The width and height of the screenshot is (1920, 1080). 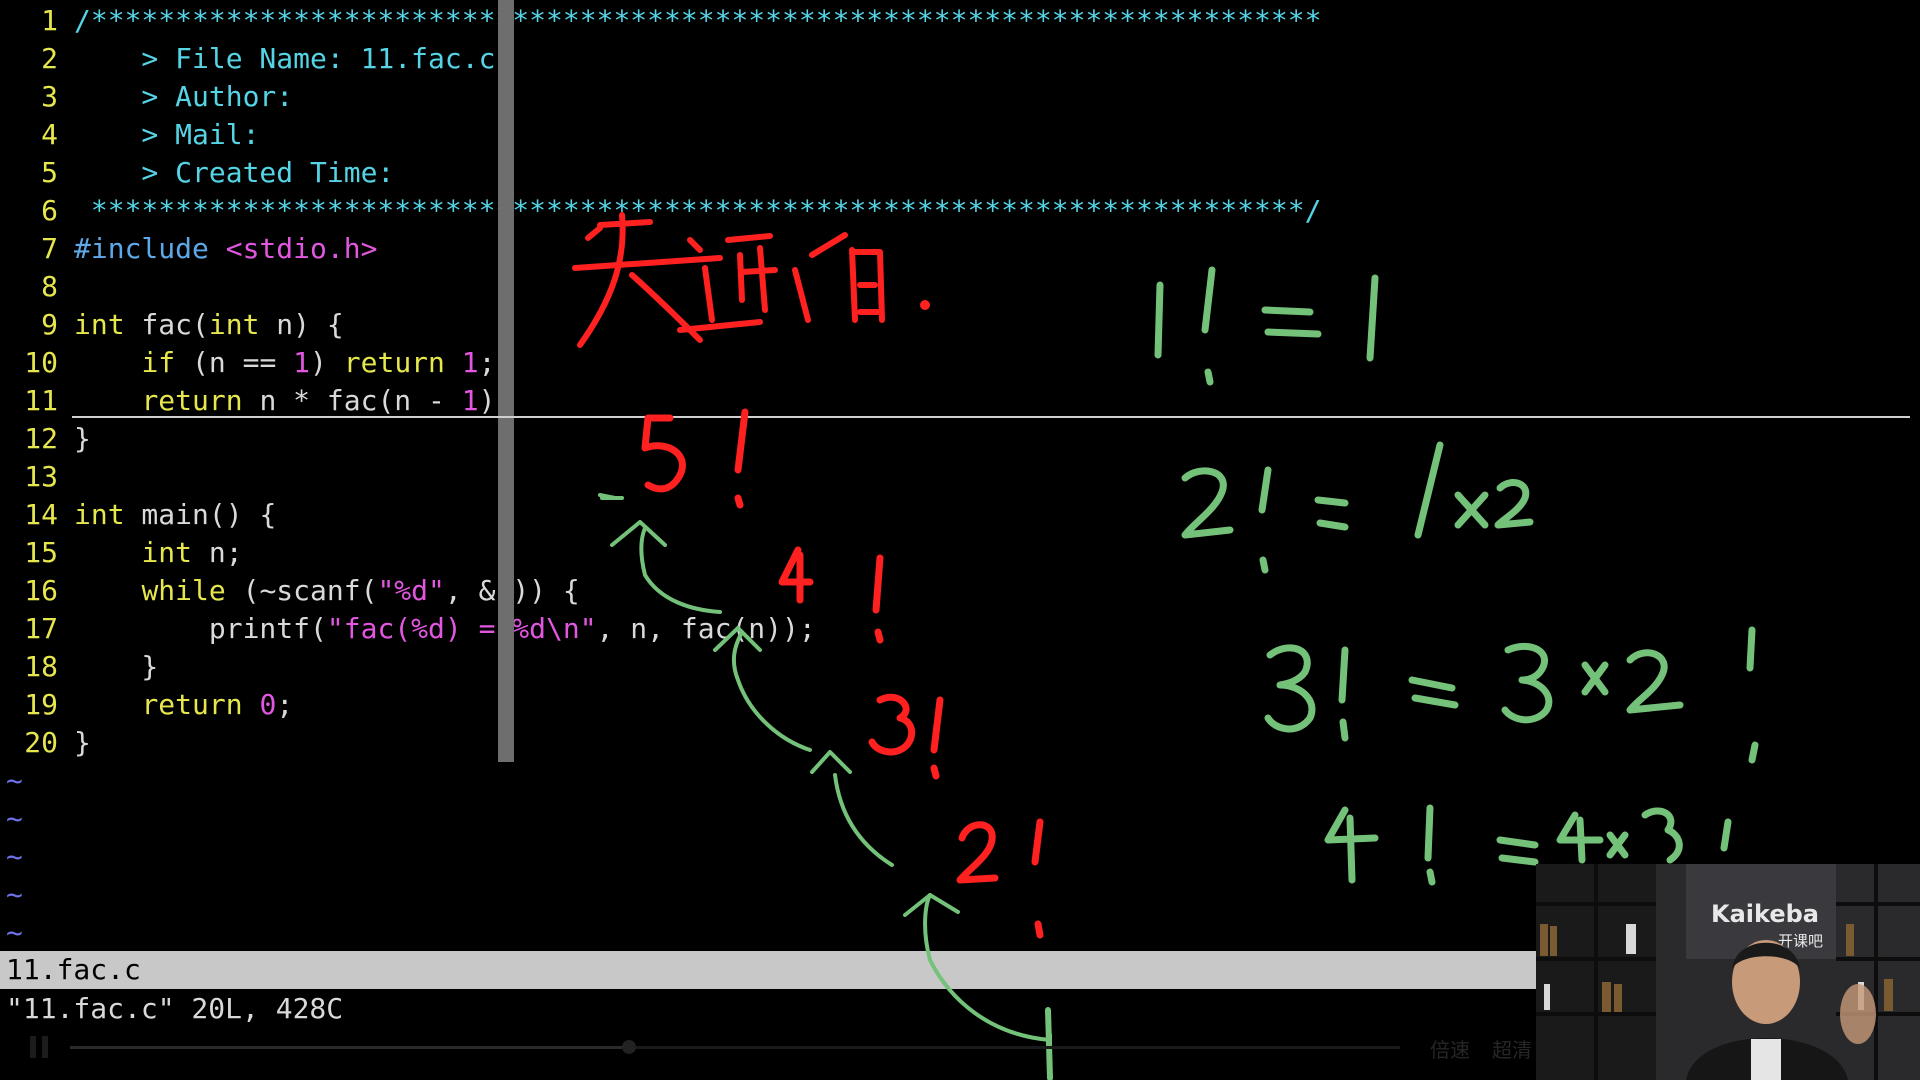 What do you see at coordinates (1765, 914) in the screenshot?
I see `webcam-brand-logo: Kaikeba` at bounding box center [1765, 914].